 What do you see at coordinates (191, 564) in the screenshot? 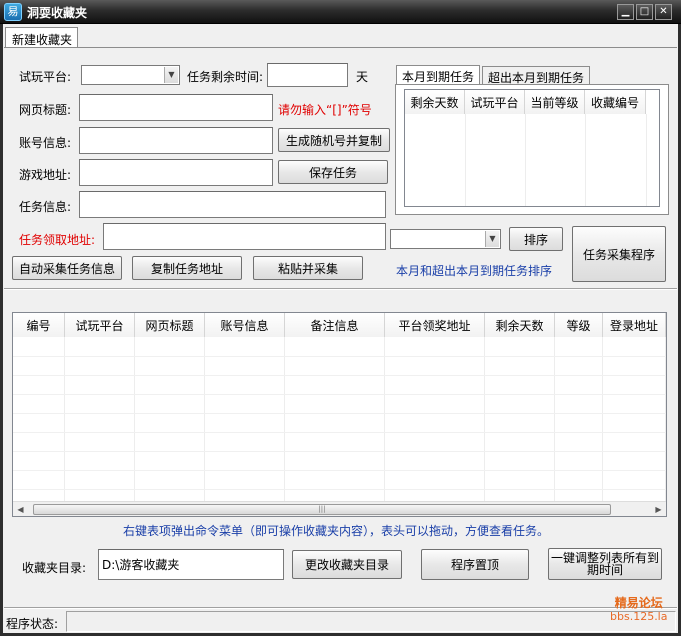
I see `folder-dir-input: D:\游客收藏夹` at bounding box center [191, 564].